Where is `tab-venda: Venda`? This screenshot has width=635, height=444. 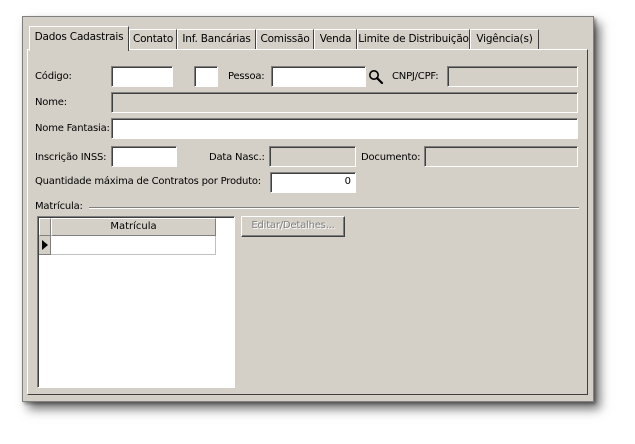
tab-venda: Venda is located at coordinates (335, 39).